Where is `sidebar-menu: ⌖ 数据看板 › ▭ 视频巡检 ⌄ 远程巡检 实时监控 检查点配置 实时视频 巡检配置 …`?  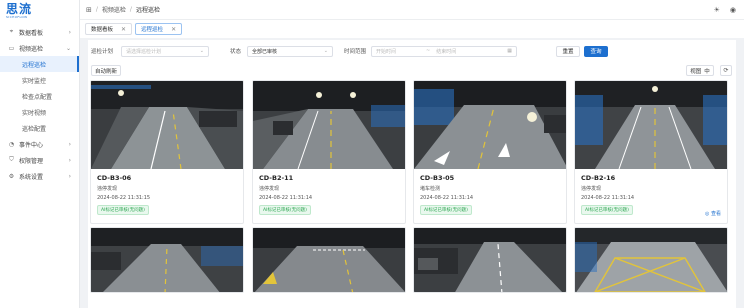
sidebar-menu: ⌖ 数据看板 › ▭ 视频巡检 ⌄ 远程巡检 实时监控 检查点配置 实时视频 巡检配置 … is located at coordinates (39, 104).